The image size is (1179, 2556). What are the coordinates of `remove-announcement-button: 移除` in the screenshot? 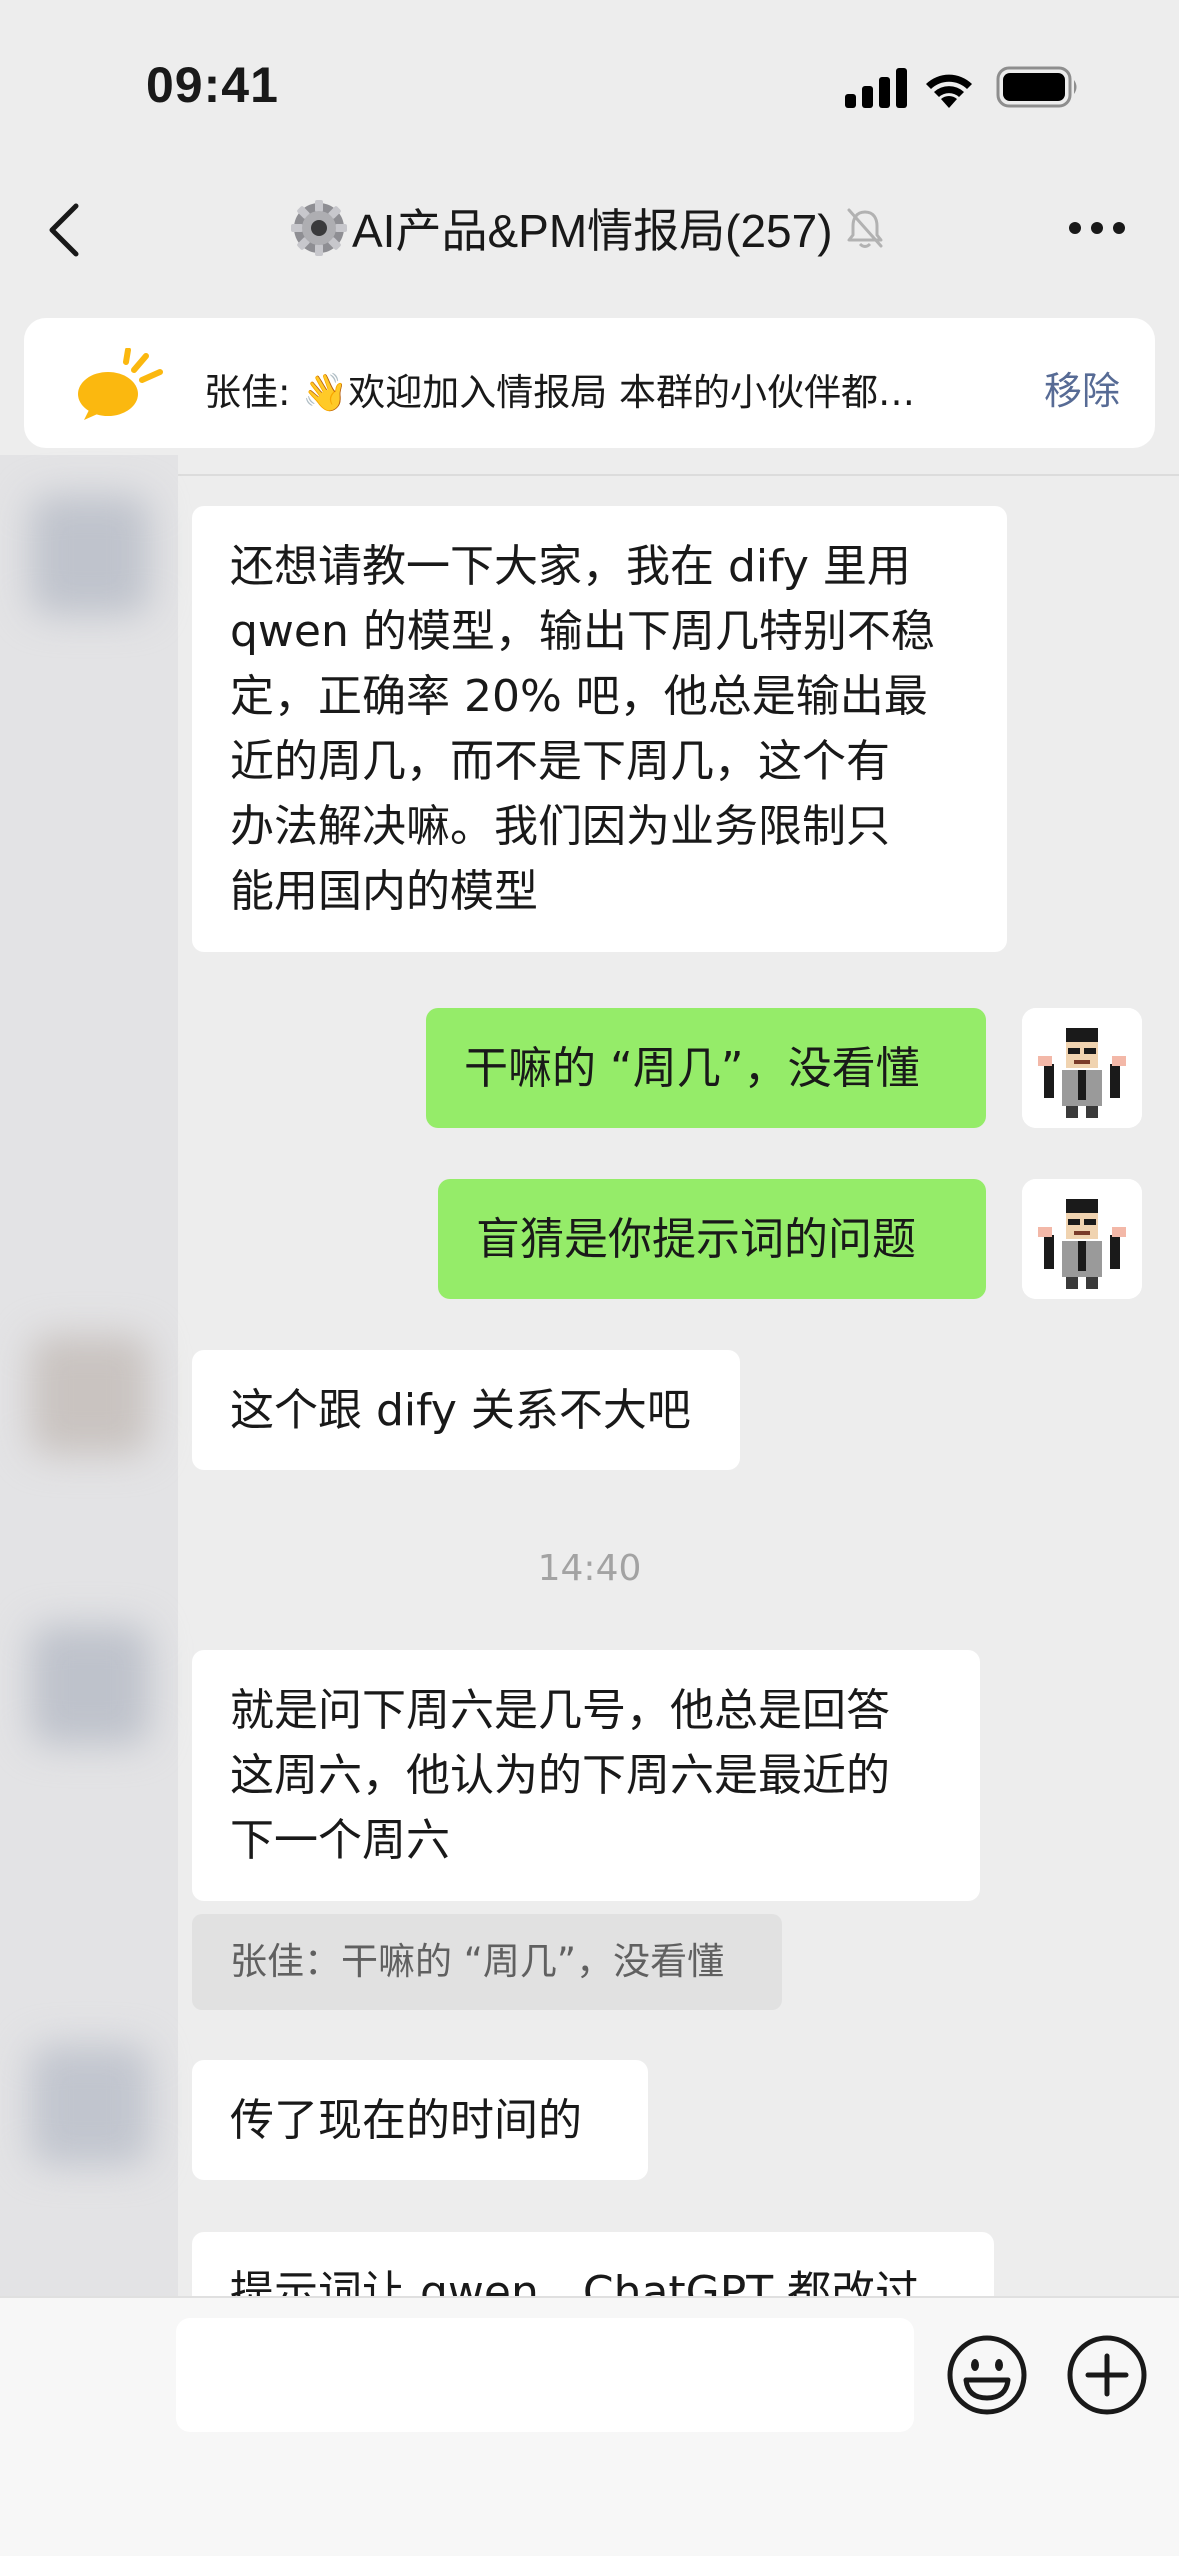 It's located at (1082, 387).